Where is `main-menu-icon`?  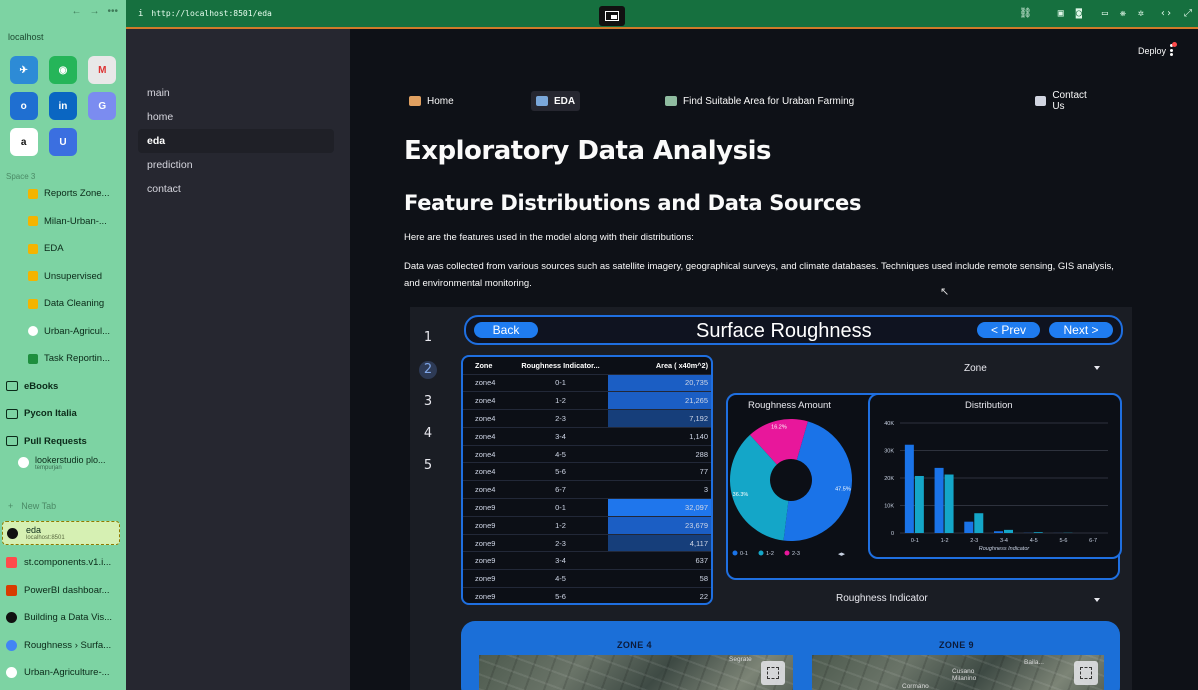 main-menu-icon is located at coordinates (1173, 49).